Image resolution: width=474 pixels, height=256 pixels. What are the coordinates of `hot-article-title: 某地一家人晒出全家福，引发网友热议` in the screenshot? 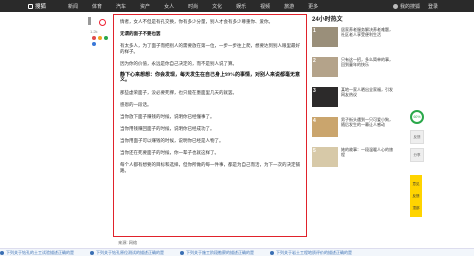 It's located at (367, 92).